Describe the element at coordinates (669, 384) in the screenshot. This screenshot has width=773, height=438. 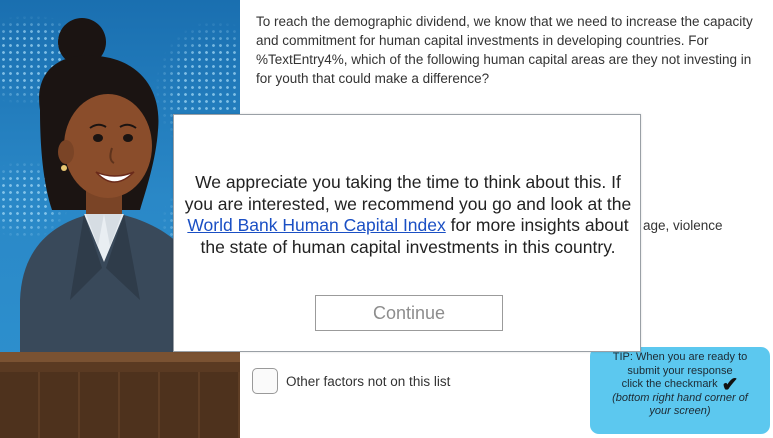
I see `tip-line-3-text: click the checkmark` at that location.